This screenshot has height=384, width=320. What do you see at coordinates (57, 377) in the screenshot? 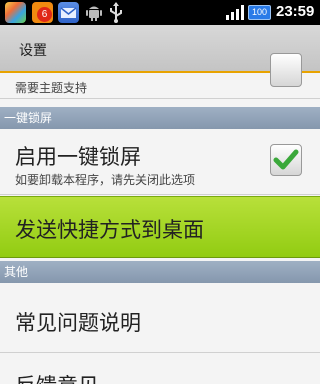
I see `feedback-title: 反馈意见` at bounding box center [57, 377].